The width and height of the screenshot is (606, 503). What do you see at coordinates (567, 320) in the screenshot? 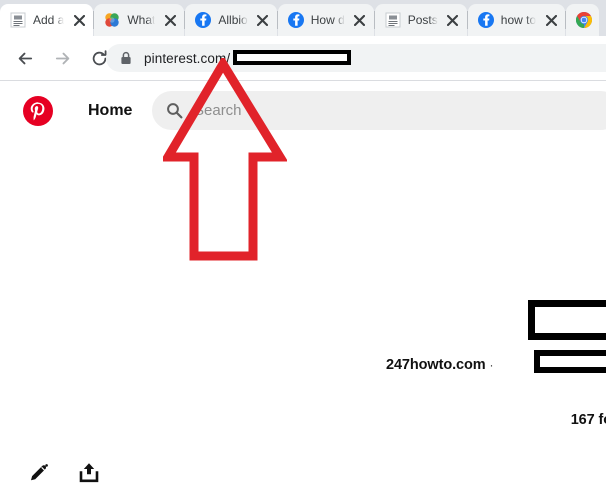
I see `redacted-title-box` at bounding box center [567, 320].